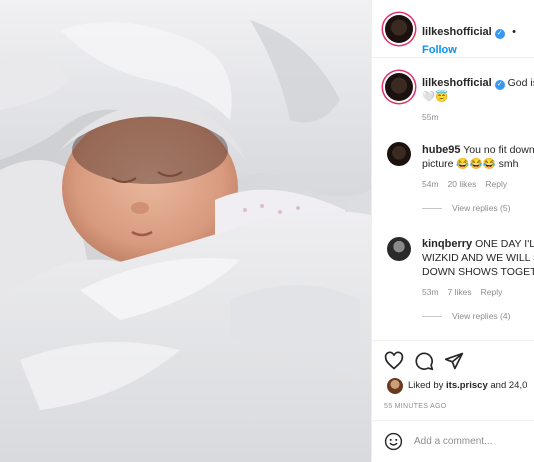 The width and height of the screenshot is (534, 462). I want to click on comment-likes: 20 likes, so click(462, 184).